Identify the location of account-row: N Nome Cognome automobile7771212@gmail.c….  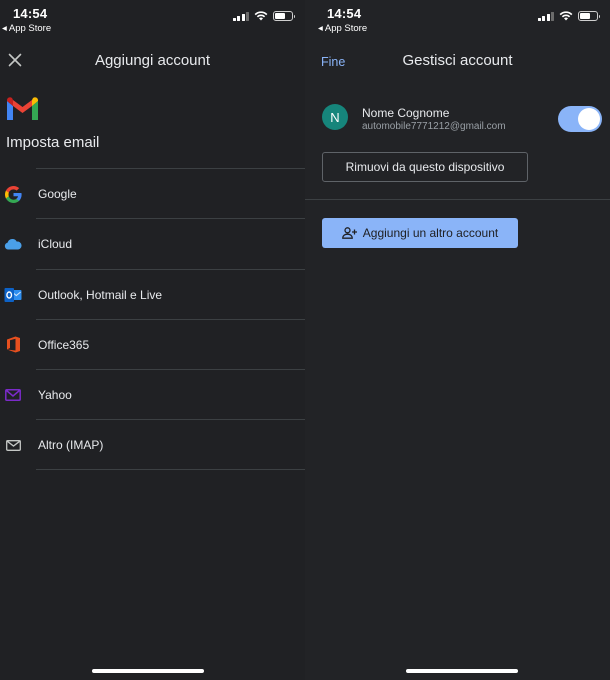
(457, 120).